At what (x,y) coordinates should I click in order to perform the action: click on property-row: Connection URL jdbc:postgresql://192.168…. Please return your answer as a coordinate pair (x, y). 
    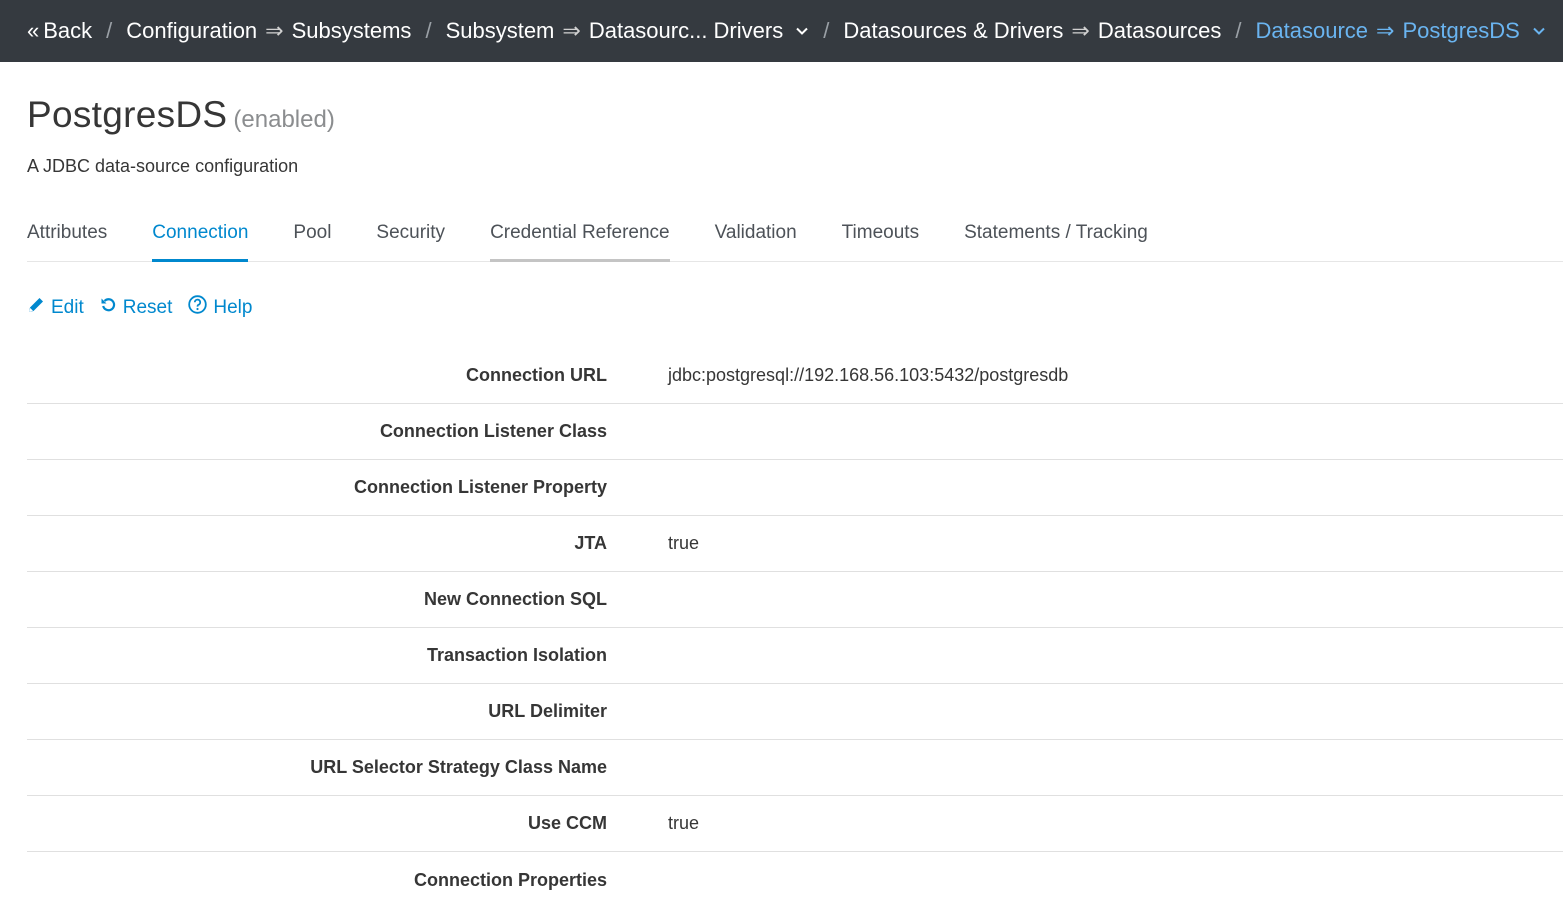
    Looking at the image, I should click on (795, 376).